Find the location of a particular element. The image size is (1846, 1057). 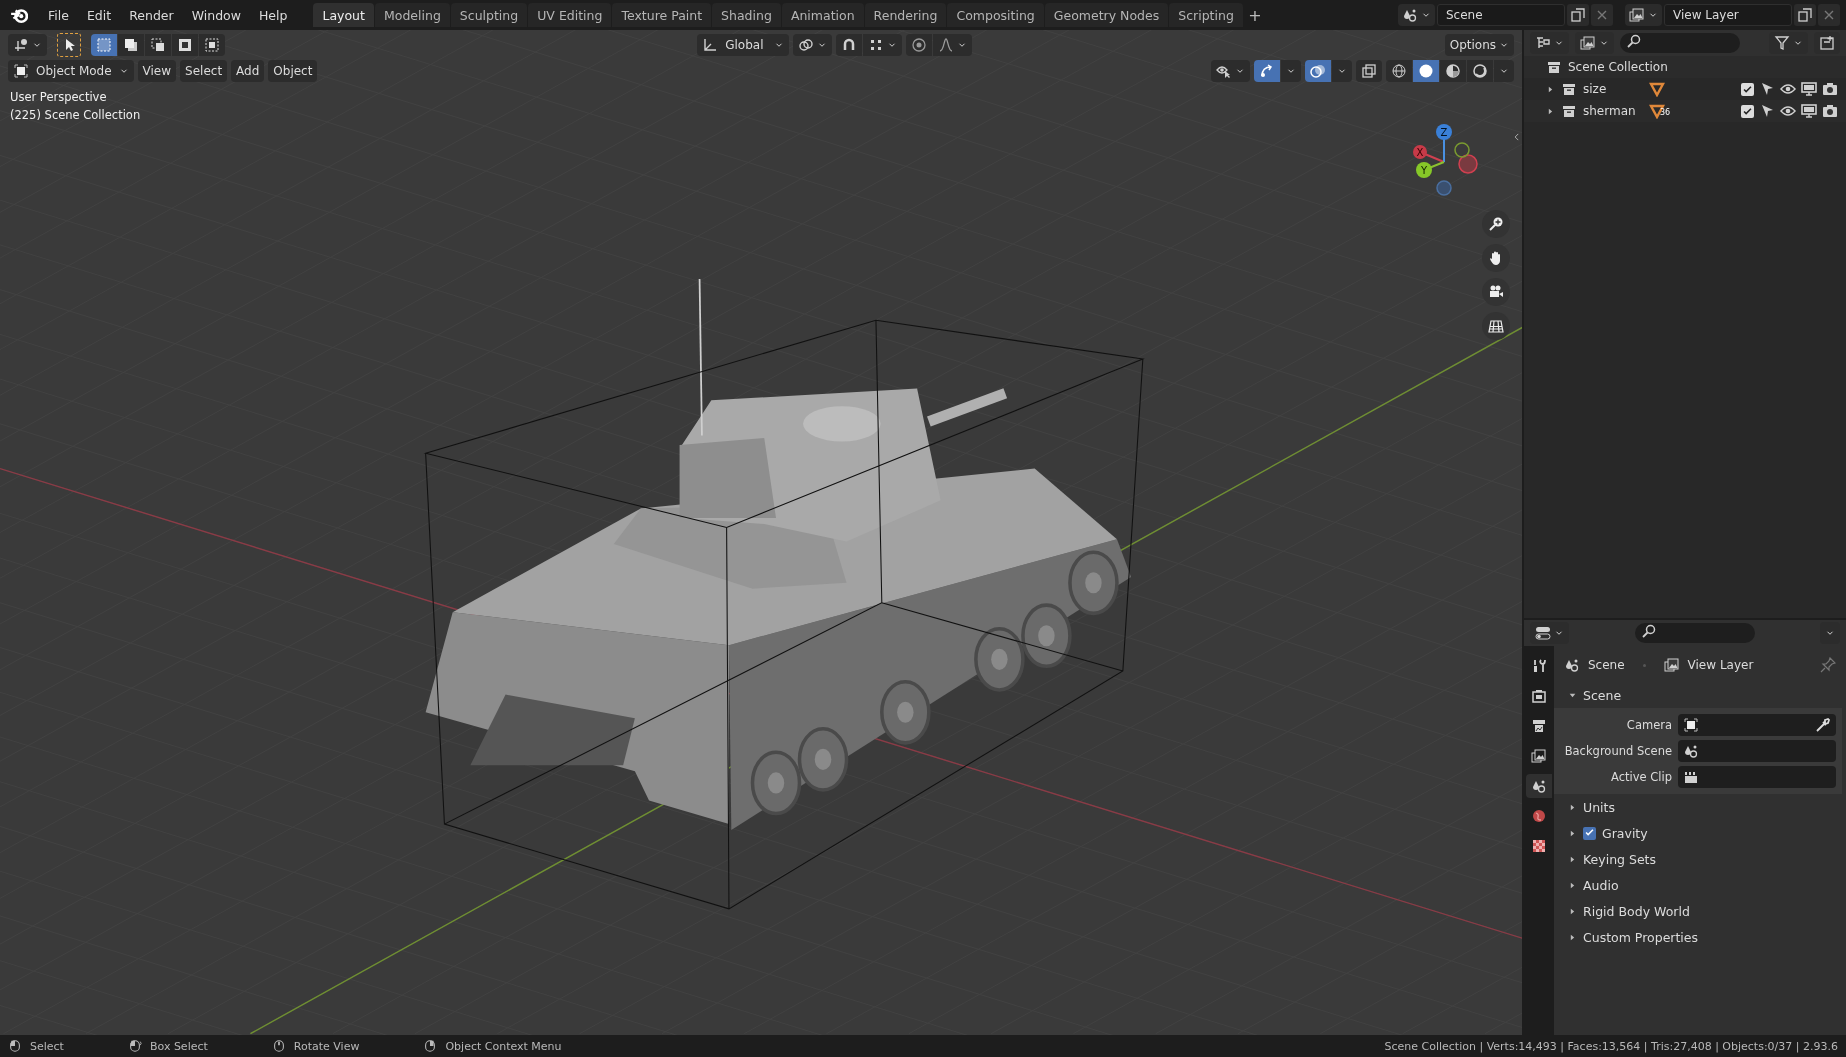

subpanel-header: Custom Properties is located at coordinates (1703, 937).